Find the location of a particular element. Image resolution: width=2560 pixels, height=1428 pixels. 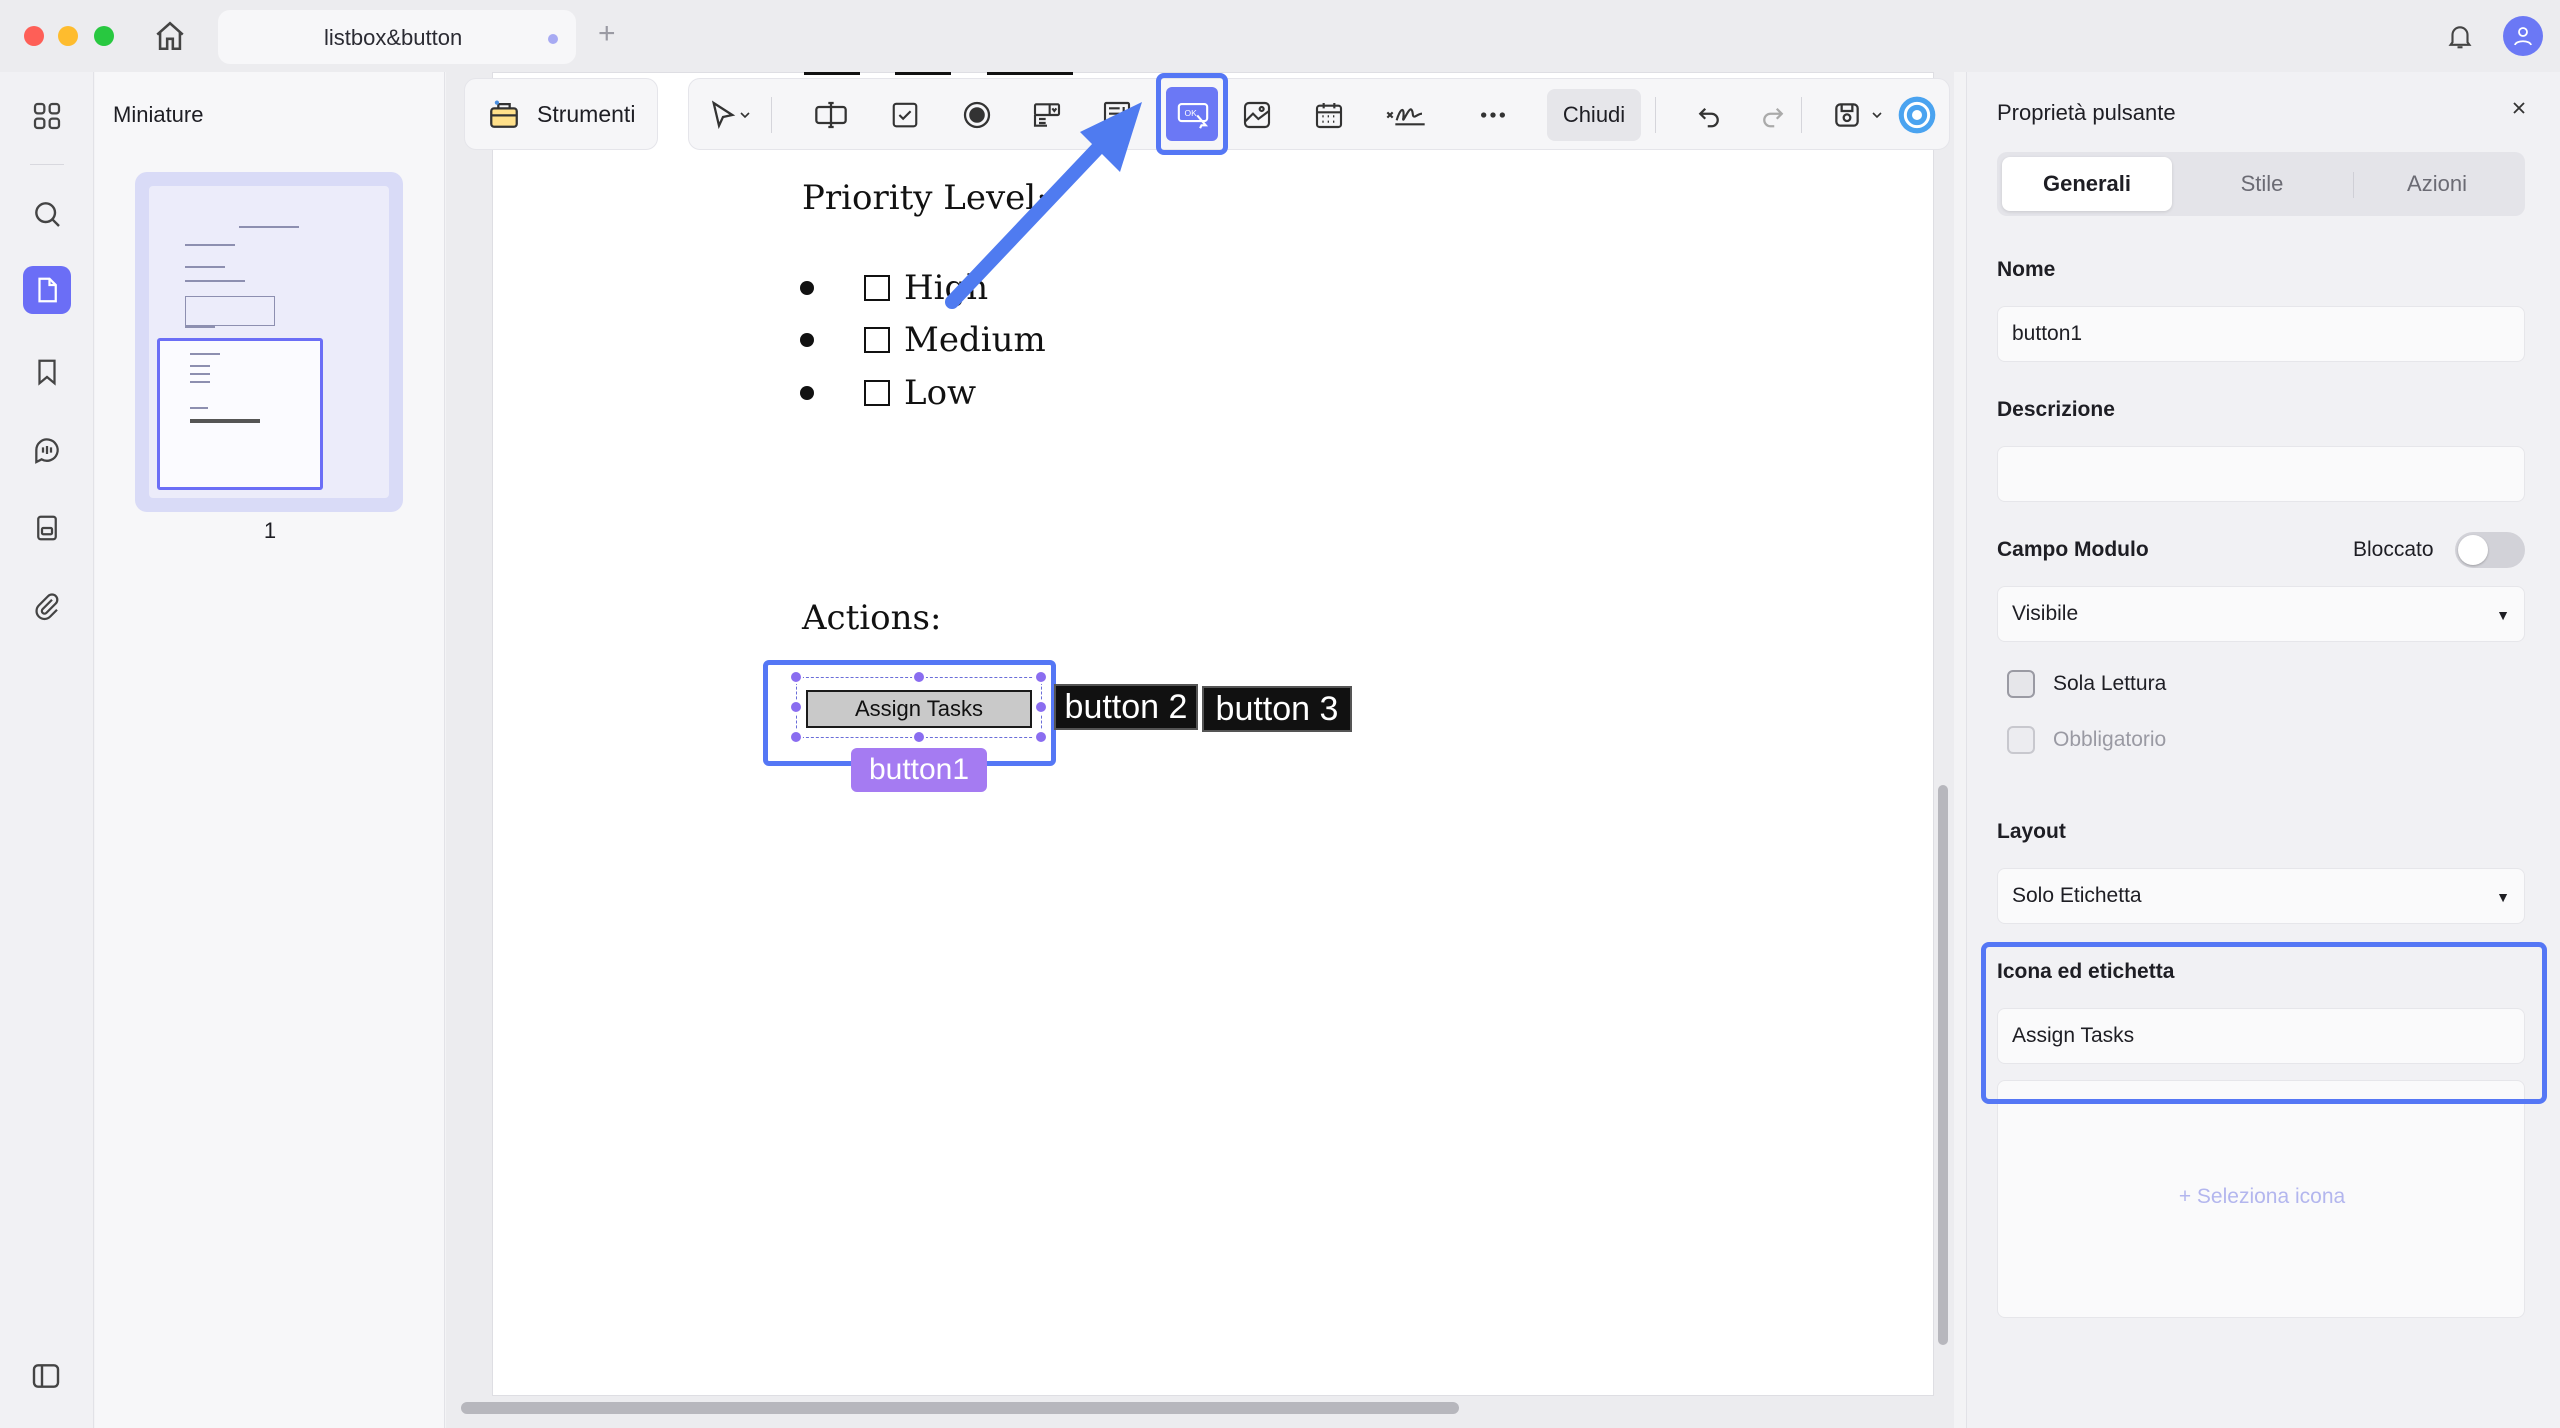

document-tab: listbox&button is located at coordinates (397, 37).